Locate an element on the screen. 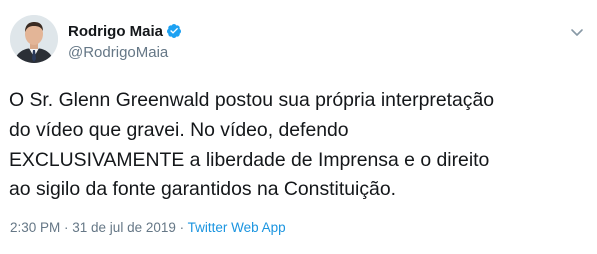  author-block: Rodrigo Maia @RodrigoMaia is located at coordinates (125, 42).